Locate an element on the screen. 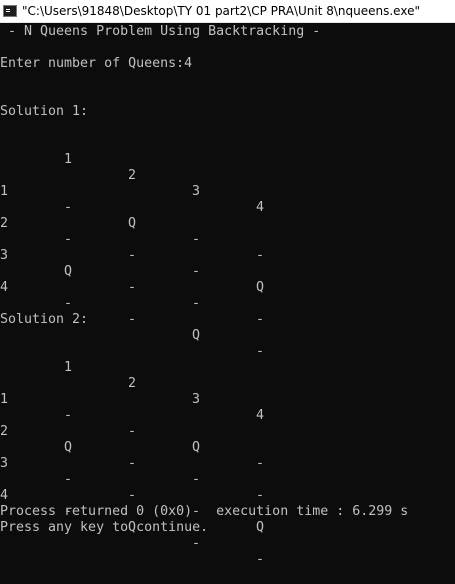  solution-title: Solution 1: is located at coordinates (44, 111).